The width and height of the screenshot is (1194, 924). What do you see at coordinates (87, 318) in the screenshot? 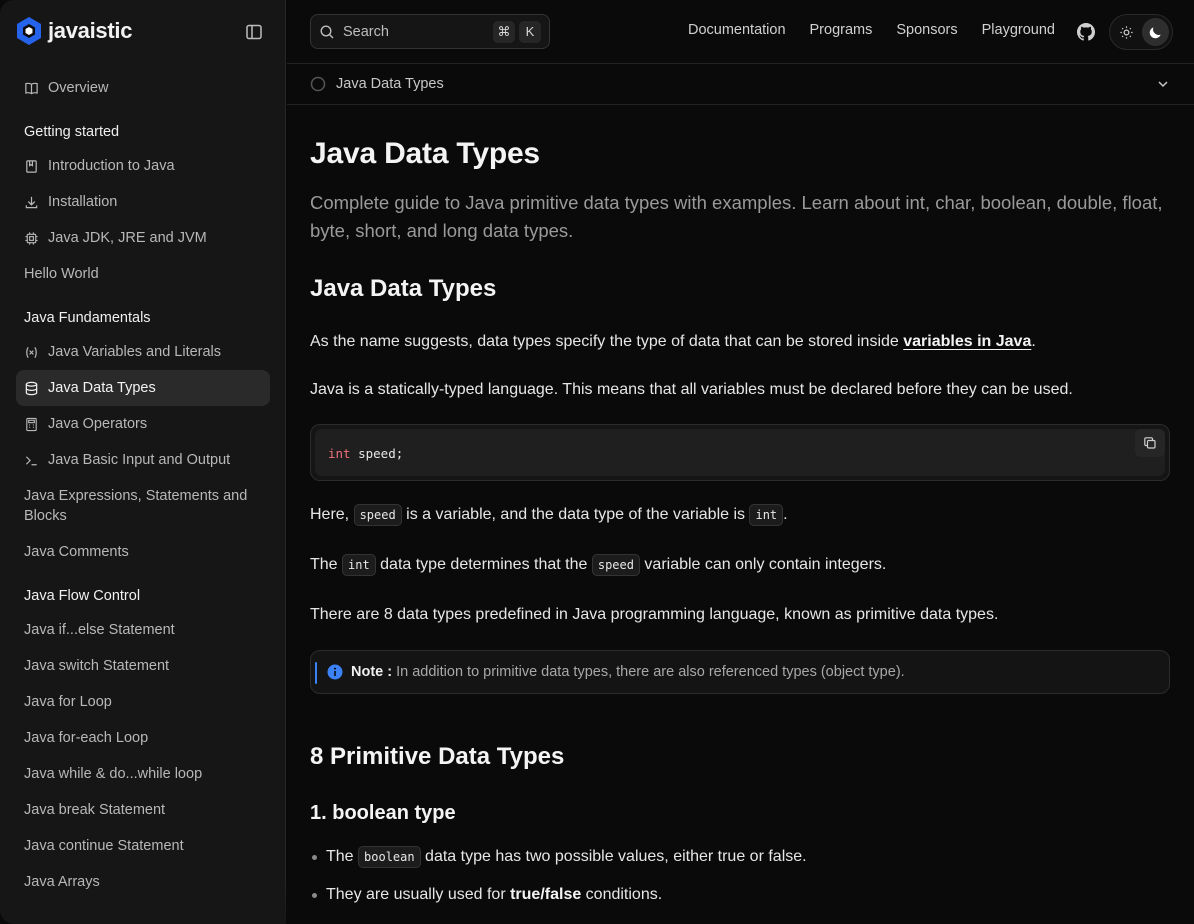
I see `section-fundamentals: Java Fundamentals` at bounding box center [87, 318].